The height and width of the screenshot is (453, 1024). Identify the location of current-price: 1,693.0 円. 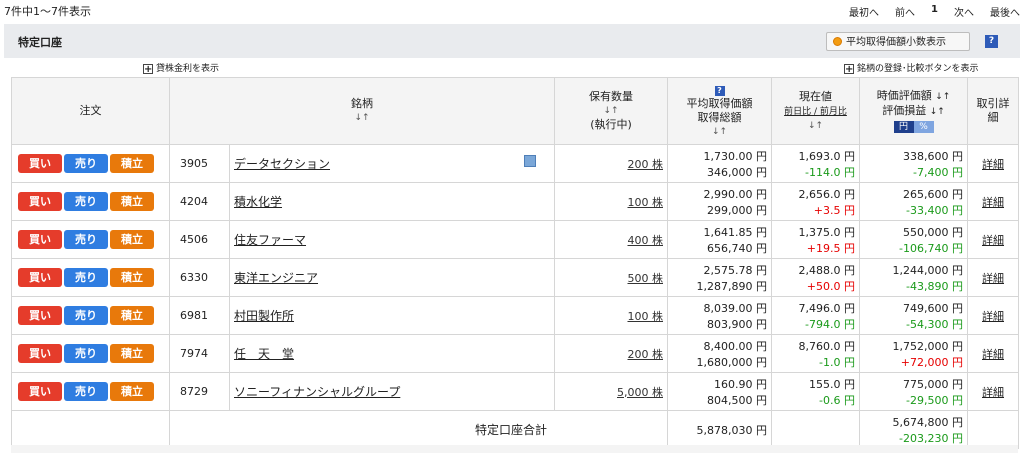
(826, 156).